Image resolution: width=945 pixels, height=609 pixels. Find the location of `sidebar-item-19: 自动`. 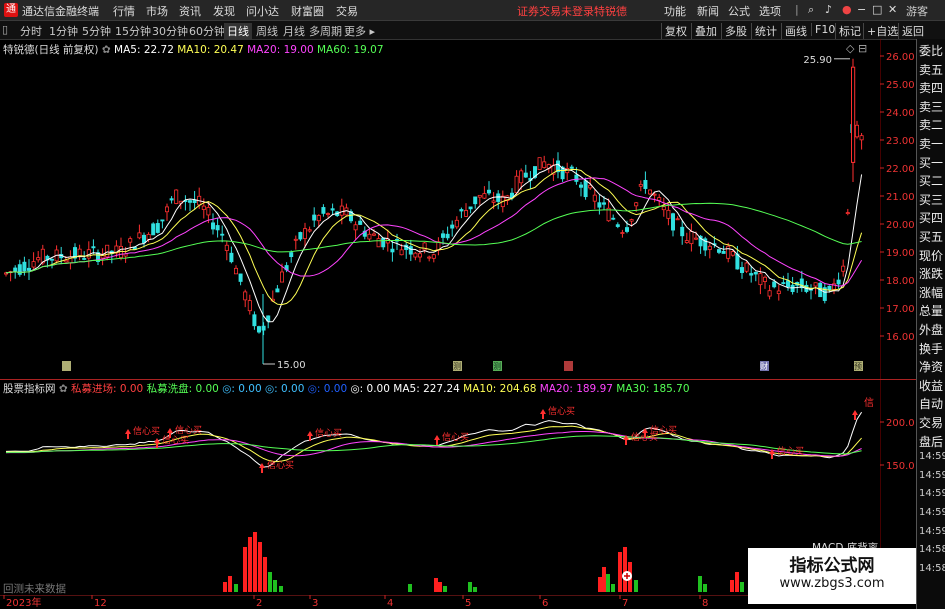

sidebar-item-19: 自动 is located at coordinates (932, 403).